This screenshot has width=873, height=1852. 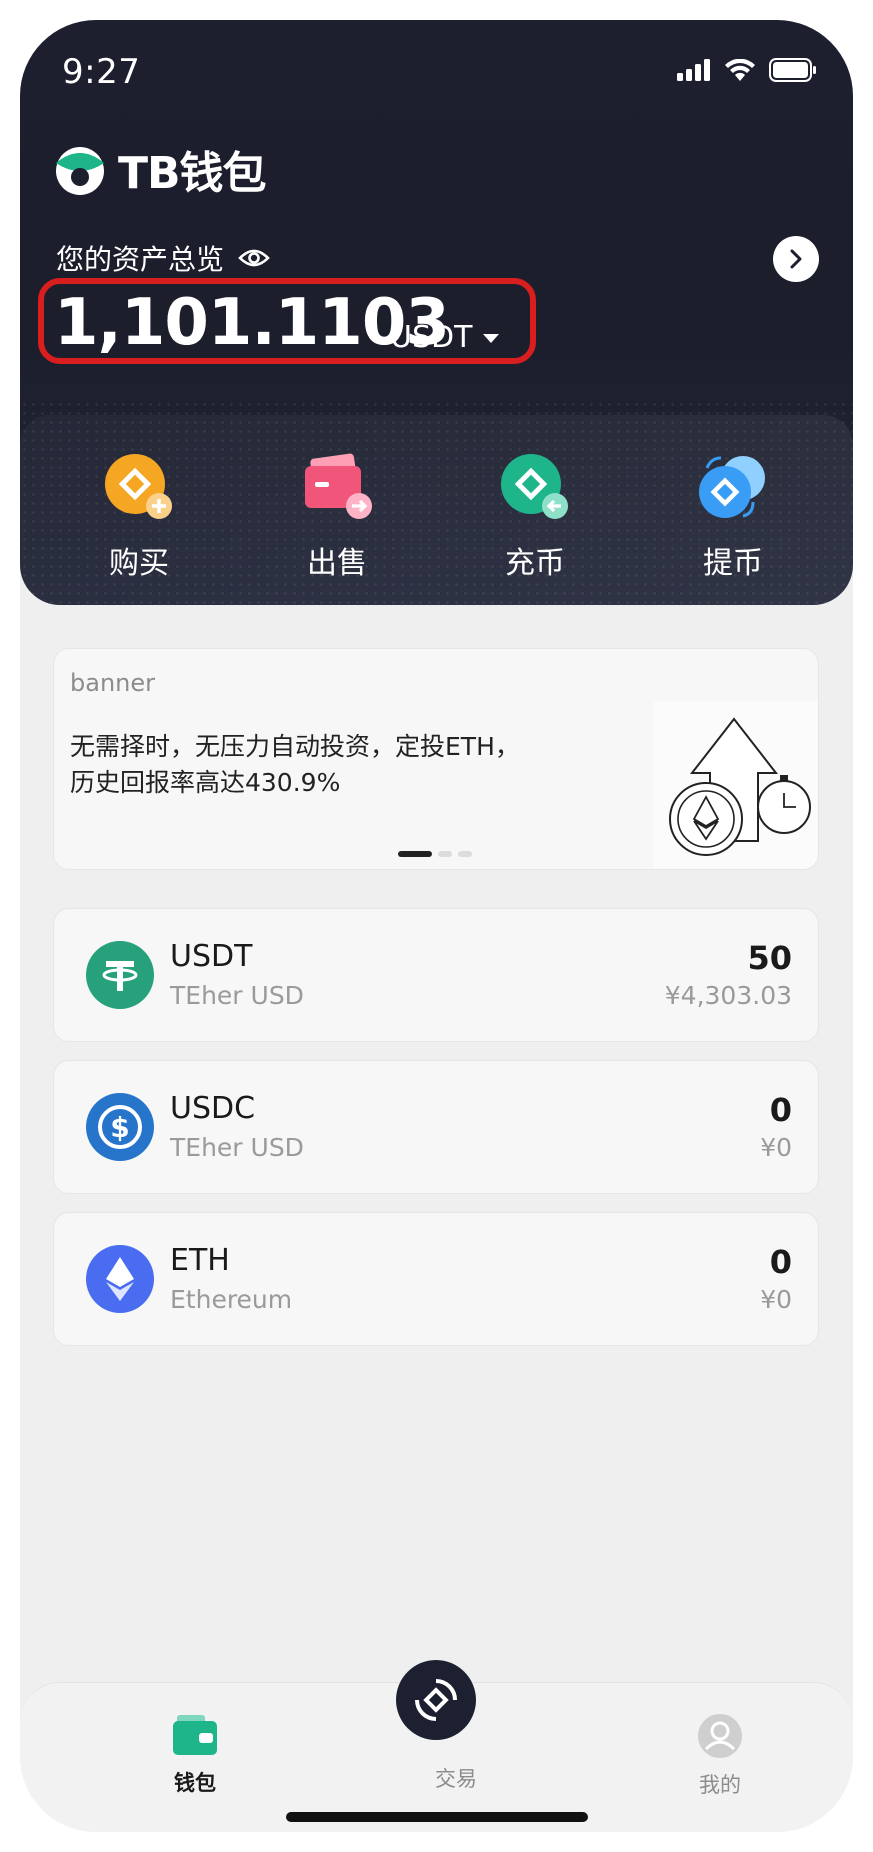 What do you see at coordinates (732, 487) in the screenshot?
I see `withdraw-icon` at bounding box center [732, 487].